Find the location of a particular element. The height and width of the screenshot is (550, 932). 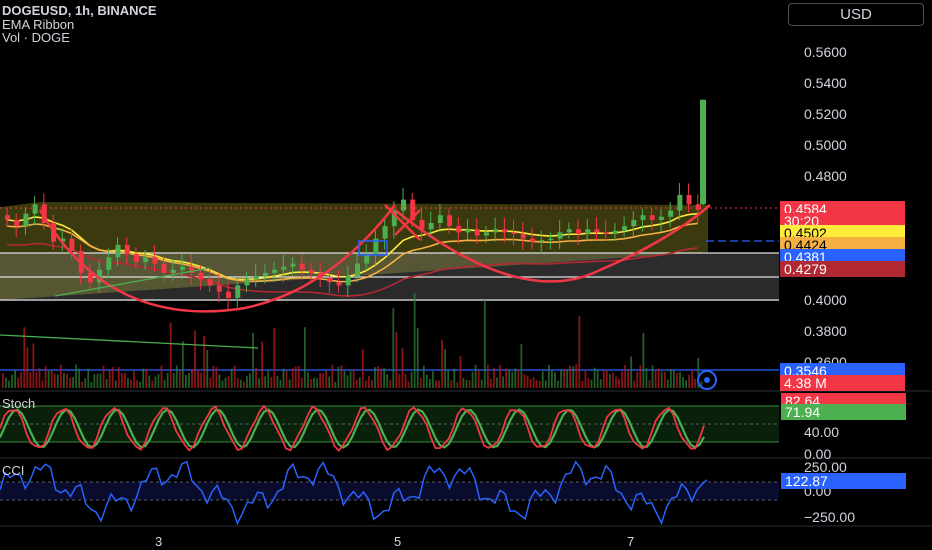

price-tick: 0.5600 is located at coordinates (825, 52).